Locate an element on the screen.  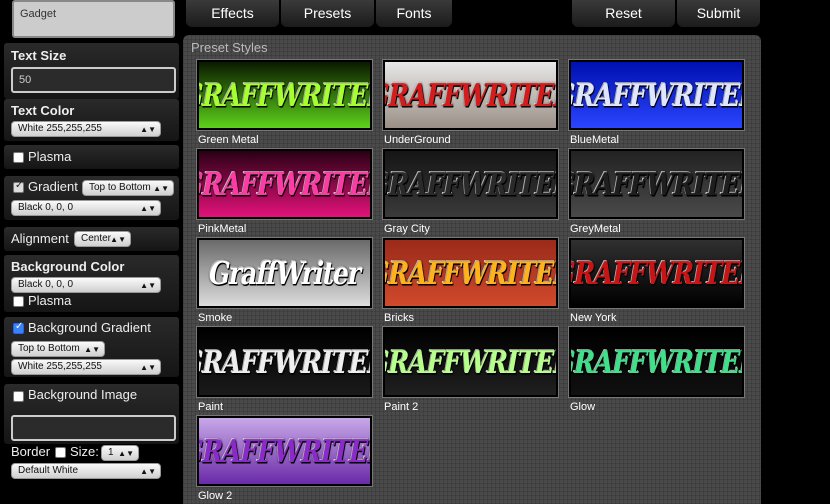
border-size-select: 1 ▲▼ is located at coordinates (120, 453).